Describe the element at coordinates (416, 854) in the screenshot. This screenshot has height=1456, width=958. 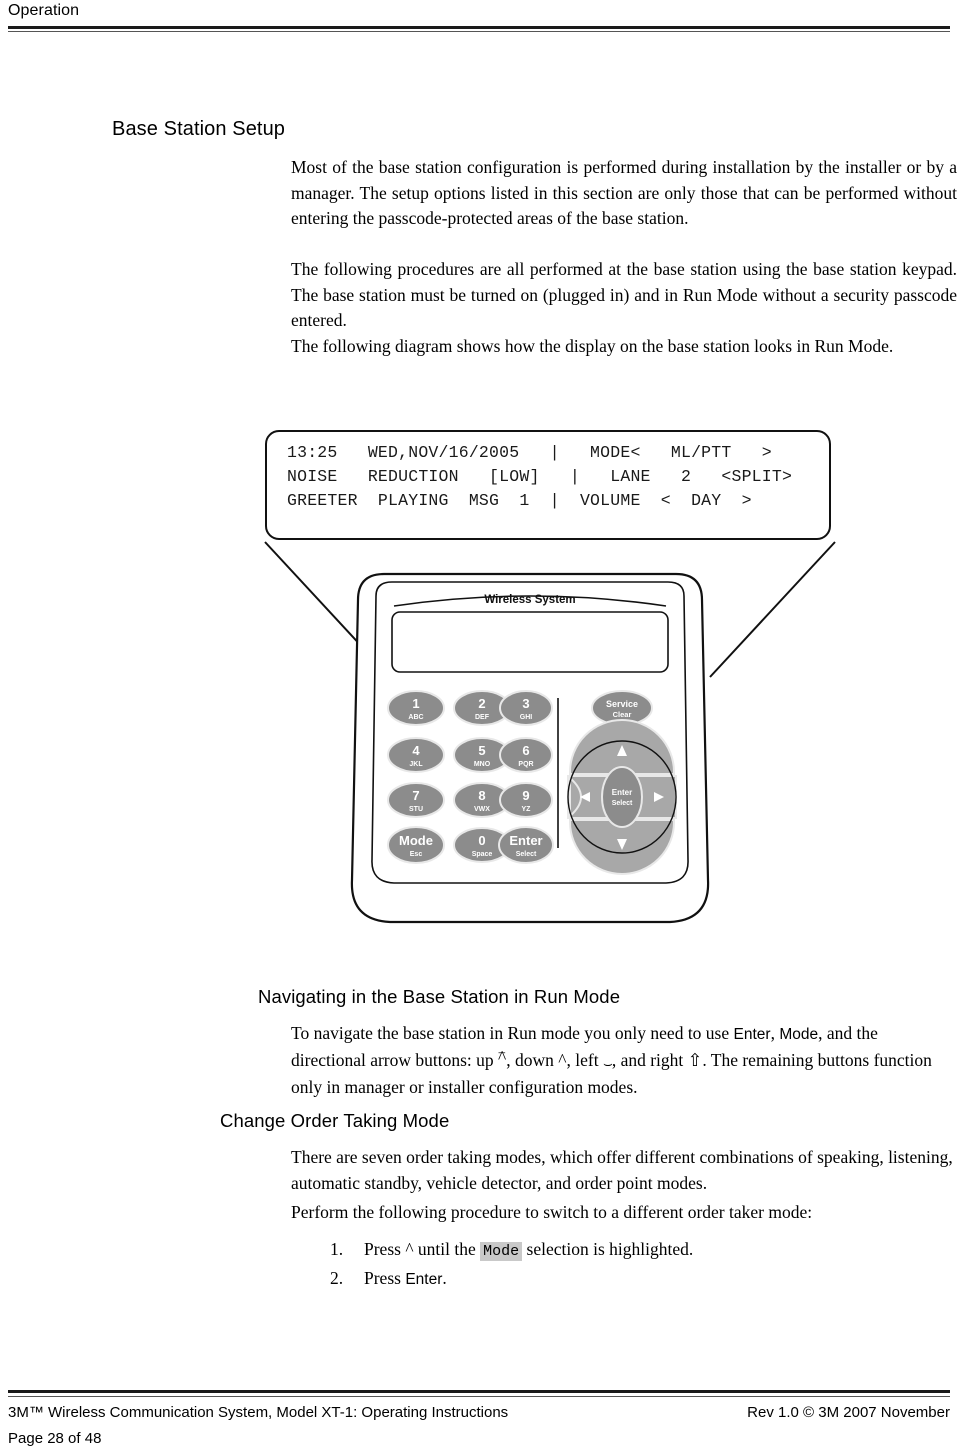
I see `svg-text: Esc` at that location.